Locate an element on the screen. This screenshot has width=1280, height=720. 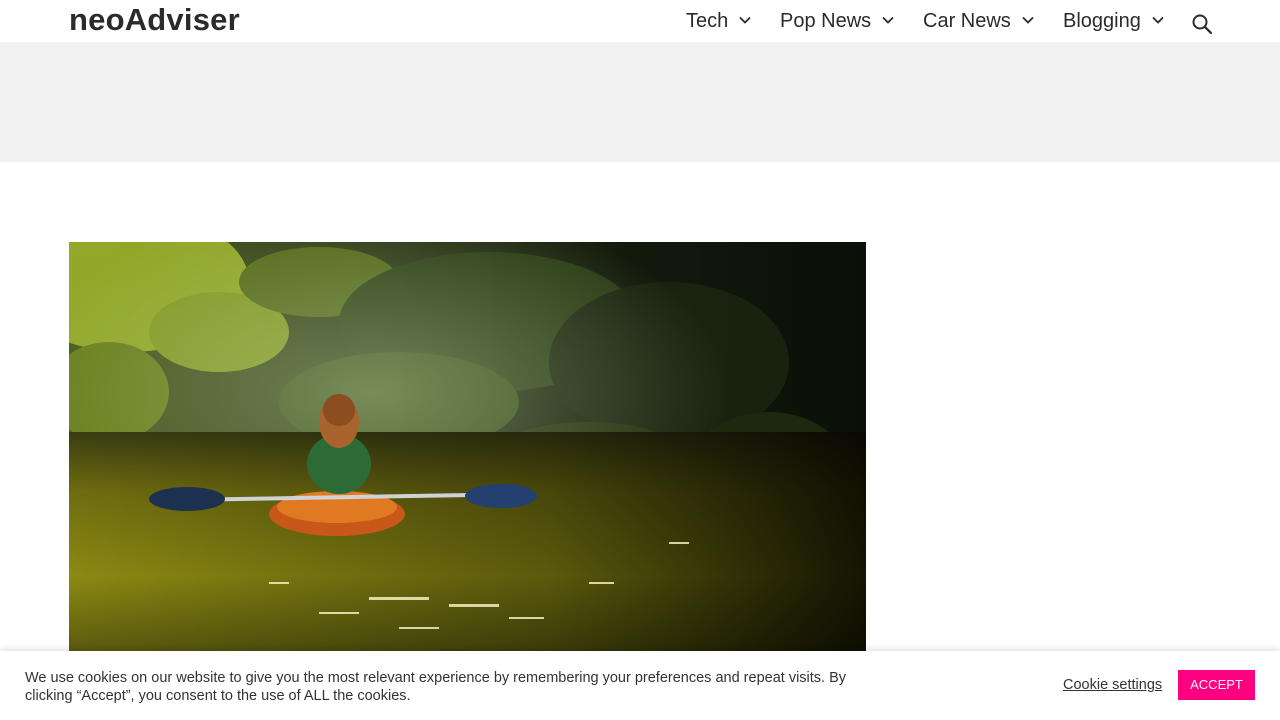
nav-item-label: Pop News is located at coordinates (826, 20).